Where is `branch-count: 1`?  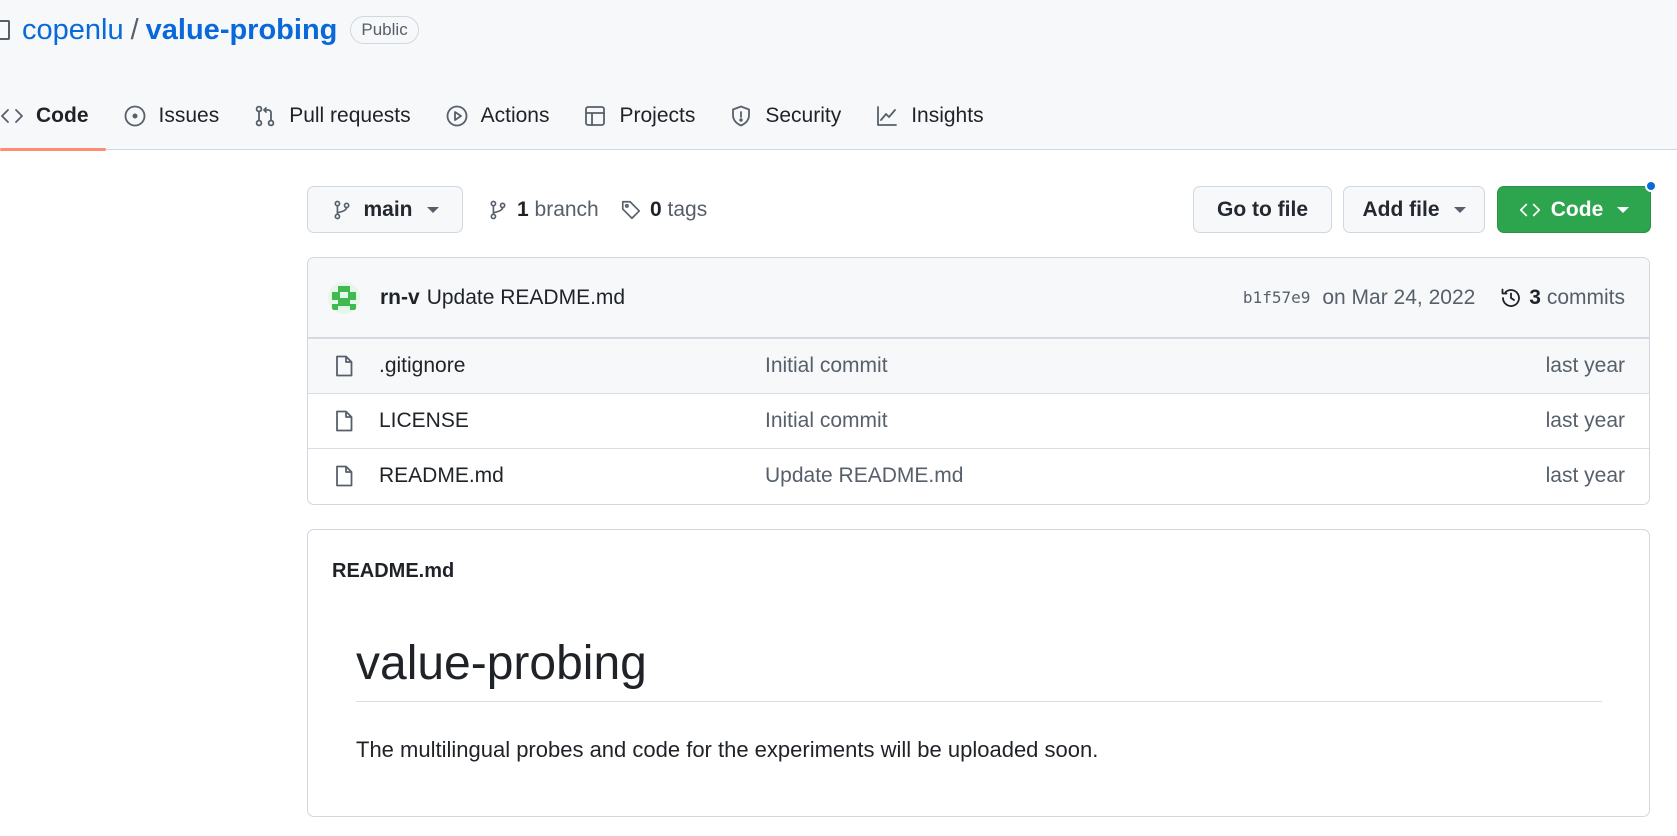
branch-count: 1 is located at coordinates (523, 209).